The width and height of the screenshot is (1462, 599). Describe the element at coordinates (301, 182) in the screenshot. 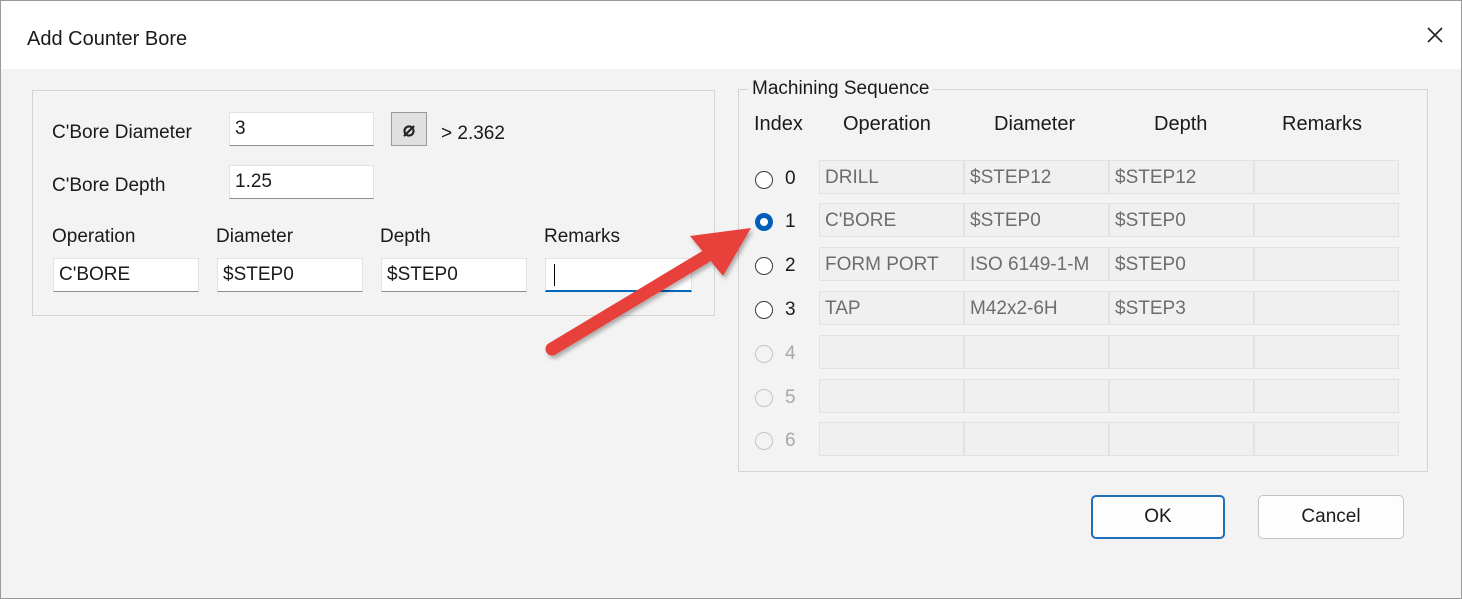

I see `cbore-depth-input: 1.25` at that location.